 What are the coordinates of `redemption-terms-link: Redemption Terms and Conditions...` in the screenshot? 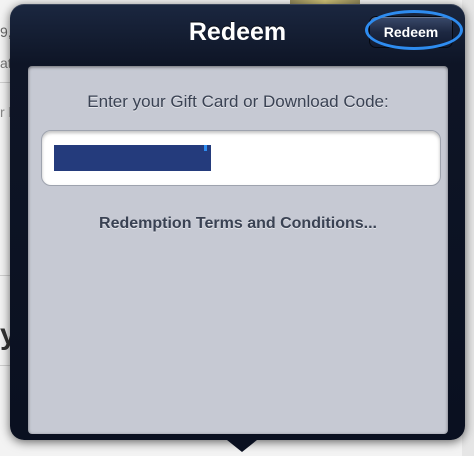 It's located at (238, 224).